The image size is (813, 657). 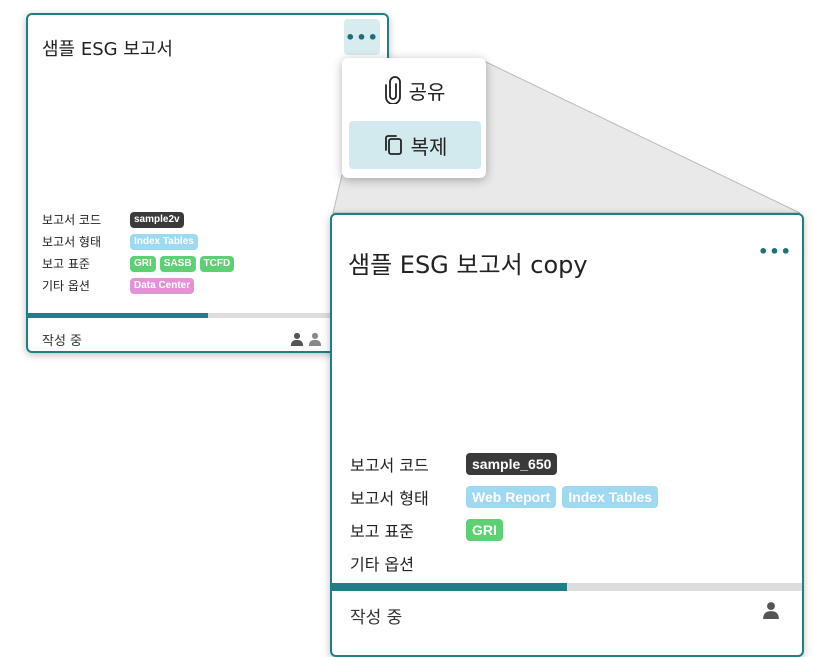 I want to click on meta-row-options: 기타 옵션, so click(x=507, y=562).